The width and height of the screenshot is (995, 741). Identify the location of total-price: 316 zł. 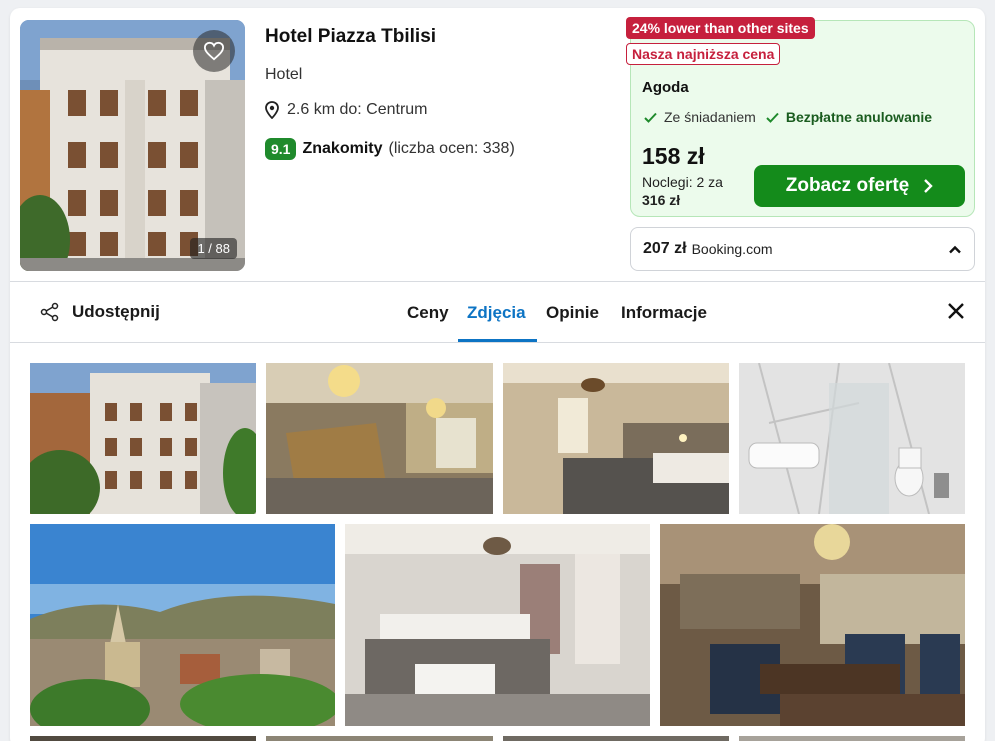
(661, 200).